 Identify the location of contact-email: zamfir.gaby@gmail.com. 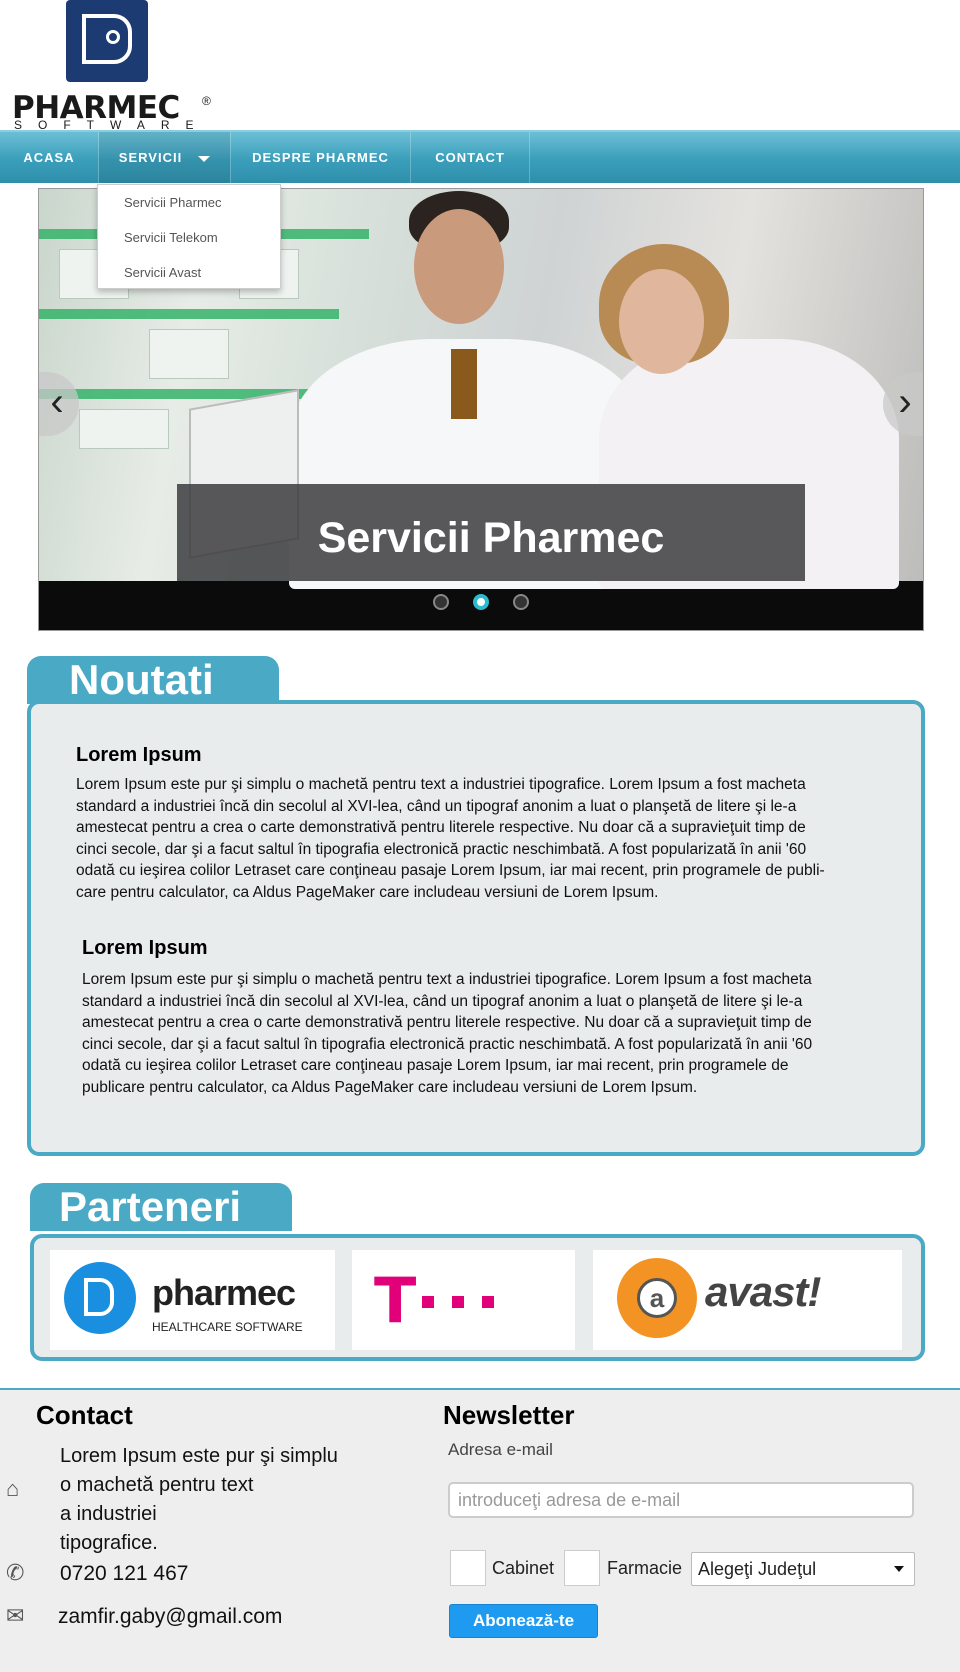
(170, 1617).